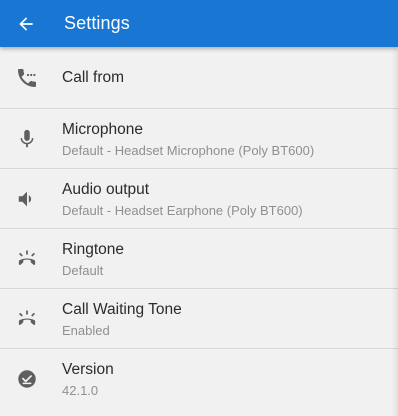 The height and width of the screenshot is (416, 398). I want to click on back-button, so click(26, 23).